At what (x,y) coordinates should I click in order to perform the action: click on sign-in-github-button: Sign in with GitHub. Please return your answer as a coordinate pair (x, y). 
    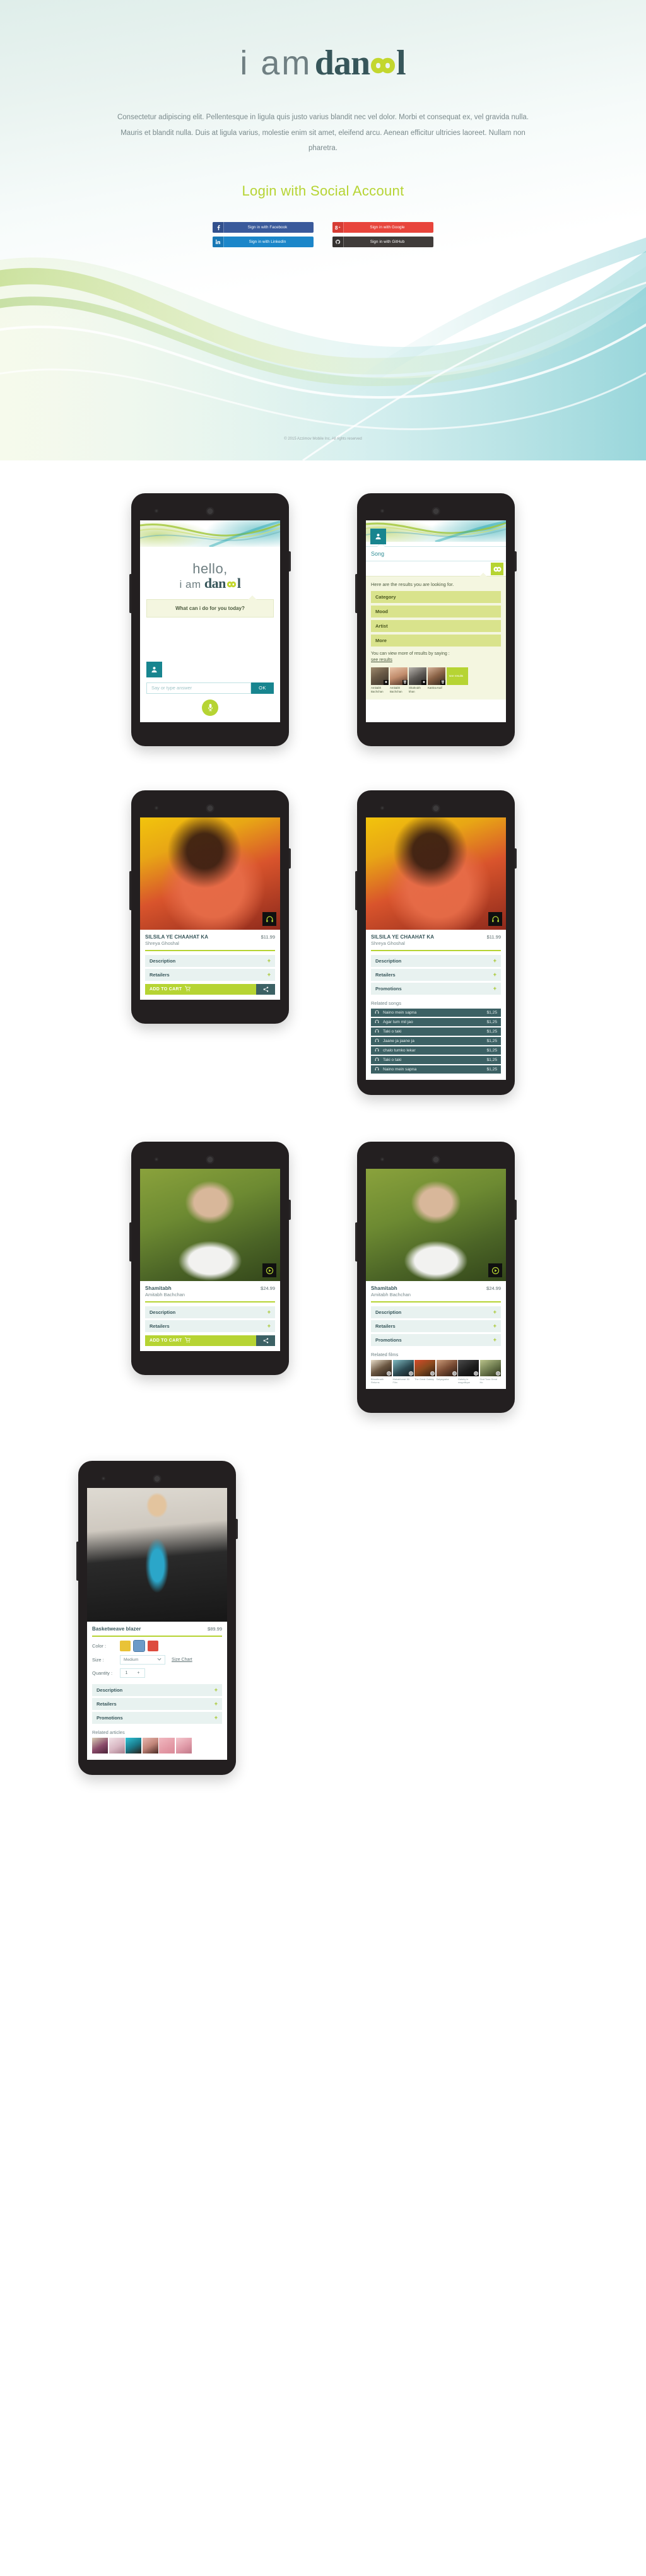
    Looking at the image, I should click on (383, 242).